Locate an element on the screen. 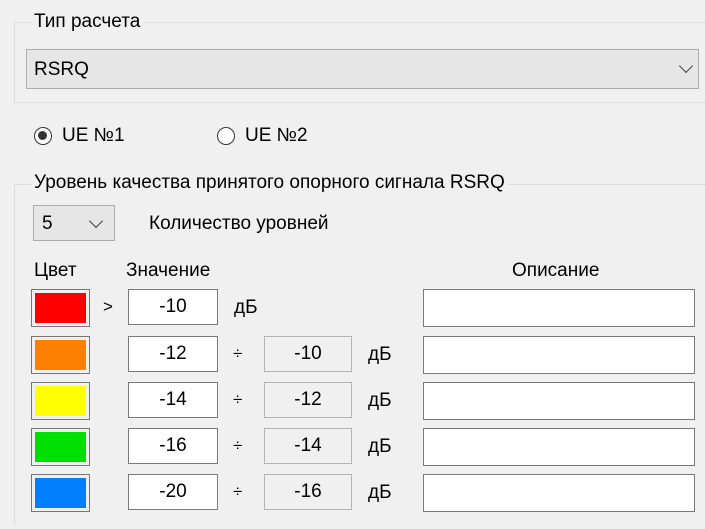  radio-ue1-indicator is located at coordinates (43, 136).